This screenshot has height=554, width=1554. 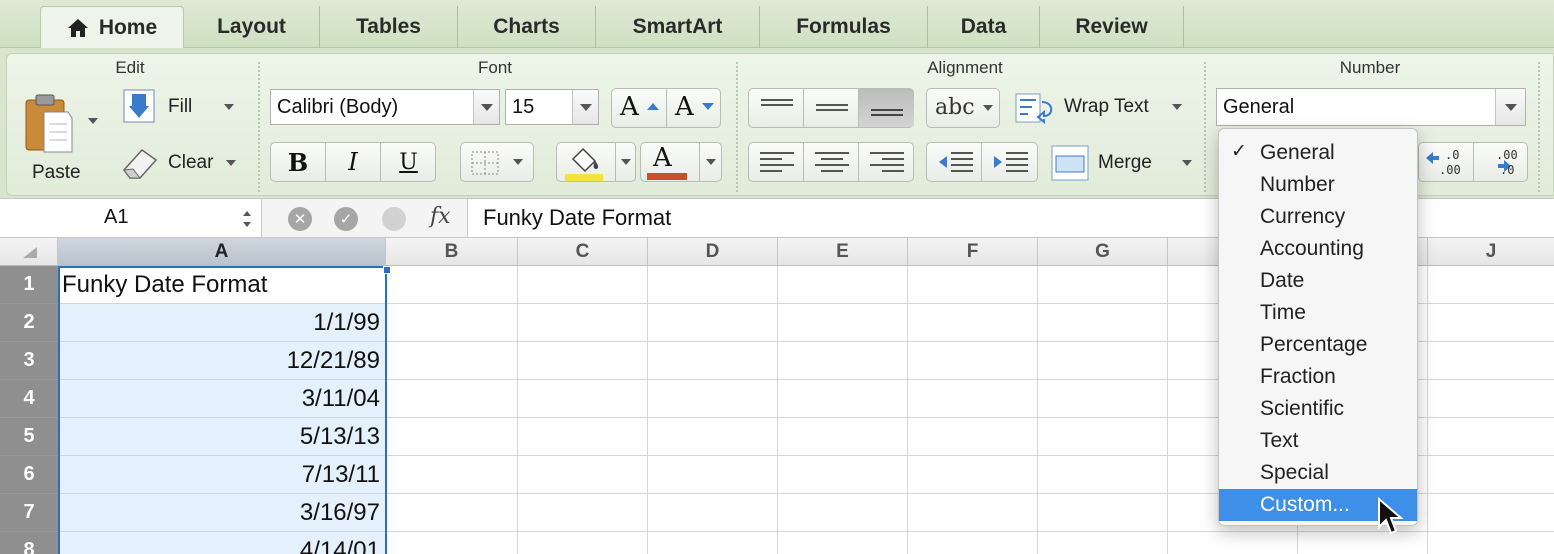 I want to click on insert-function-button: fx, so click(x=440, y=216).